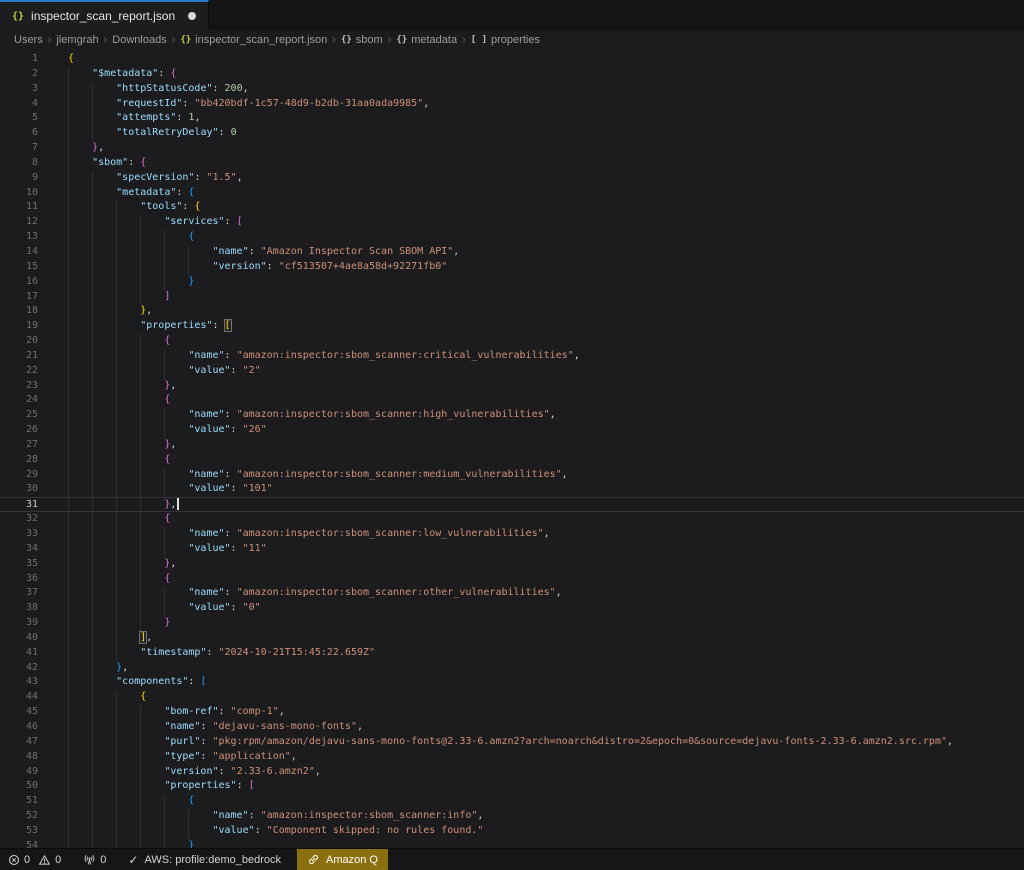  I want to click on code-line-1: 1{, so click(512, 59).